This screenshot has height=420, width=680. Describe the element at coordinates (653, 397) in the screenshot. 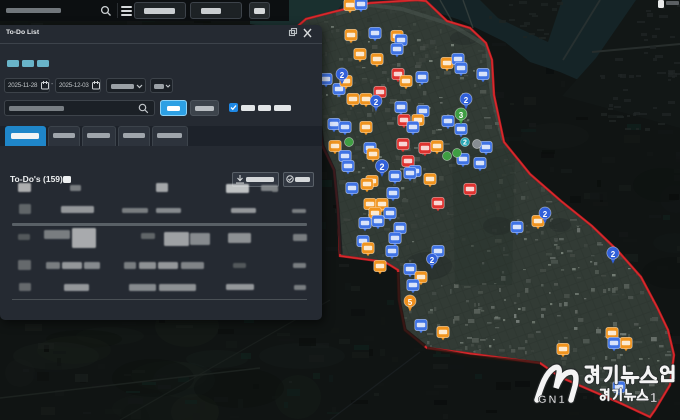

I see `svg-text: 1` at that location.